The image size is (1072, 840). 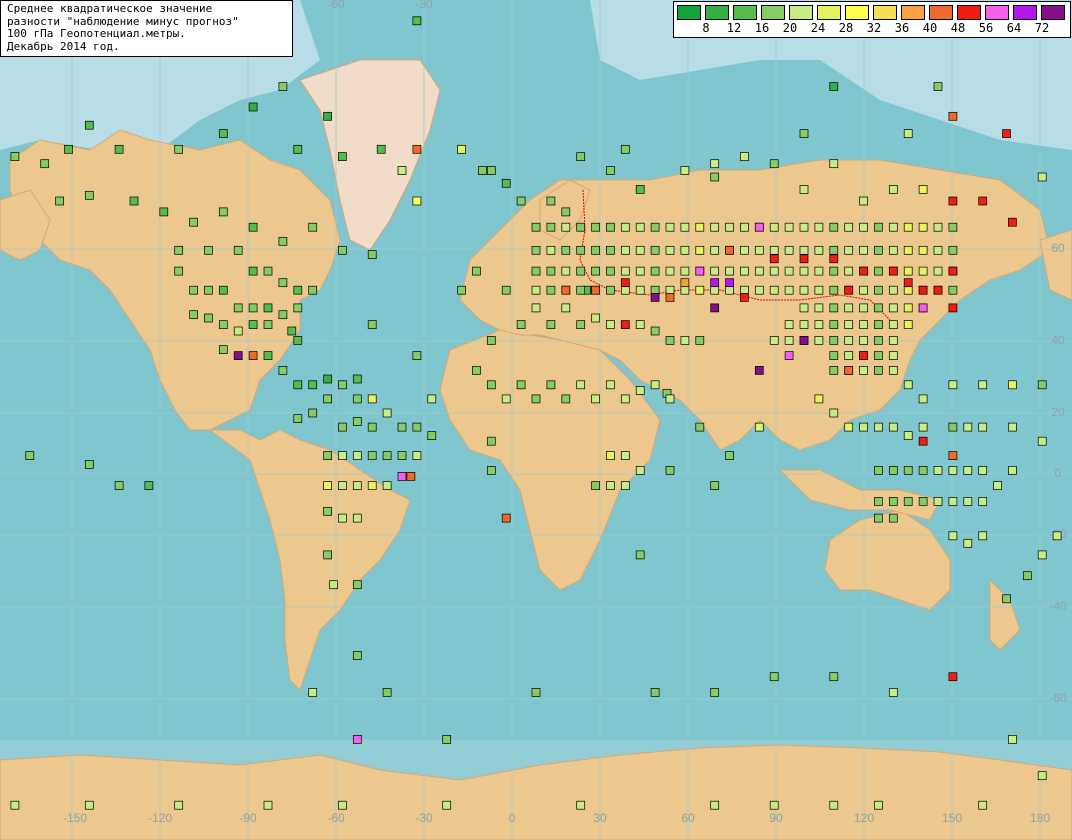 I want to click on lat-label: -40, so click(x=1058, y=606).